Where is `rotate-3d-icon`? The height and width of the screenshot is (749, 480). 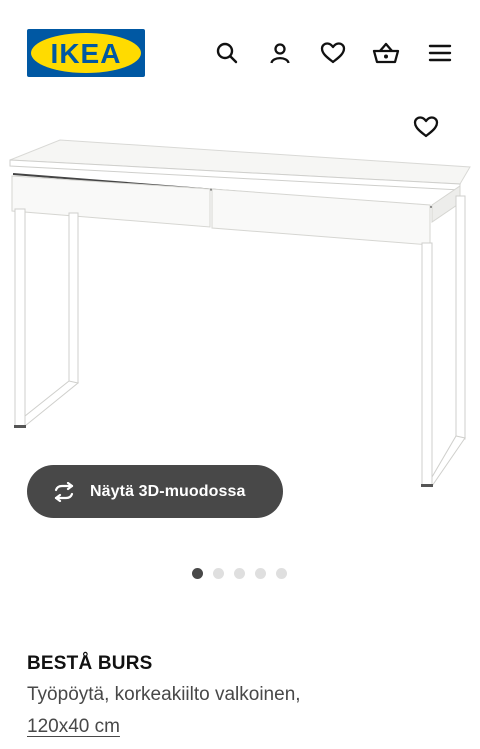 rotate-3d-icon is located at coordinates (64, 491).